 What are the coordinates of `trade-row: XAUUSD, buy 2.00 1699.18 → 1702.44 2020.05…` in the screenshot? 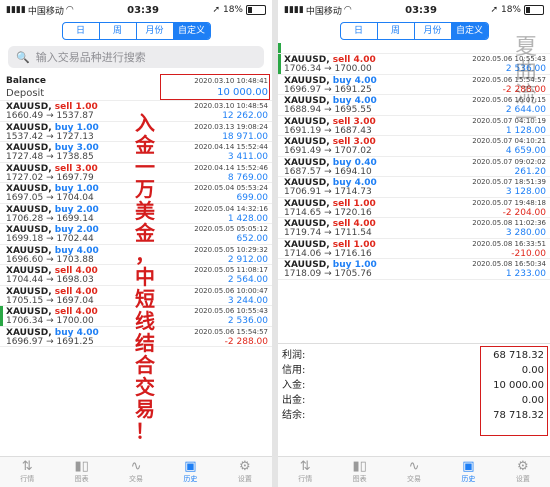 It's located at (136, 234).